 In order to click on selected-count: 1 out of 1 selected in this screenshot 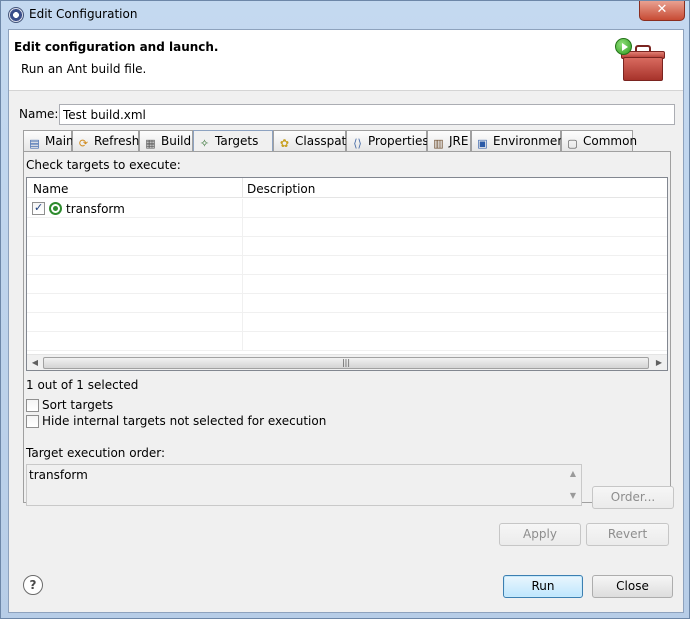, I will do `click(82, 385)`.